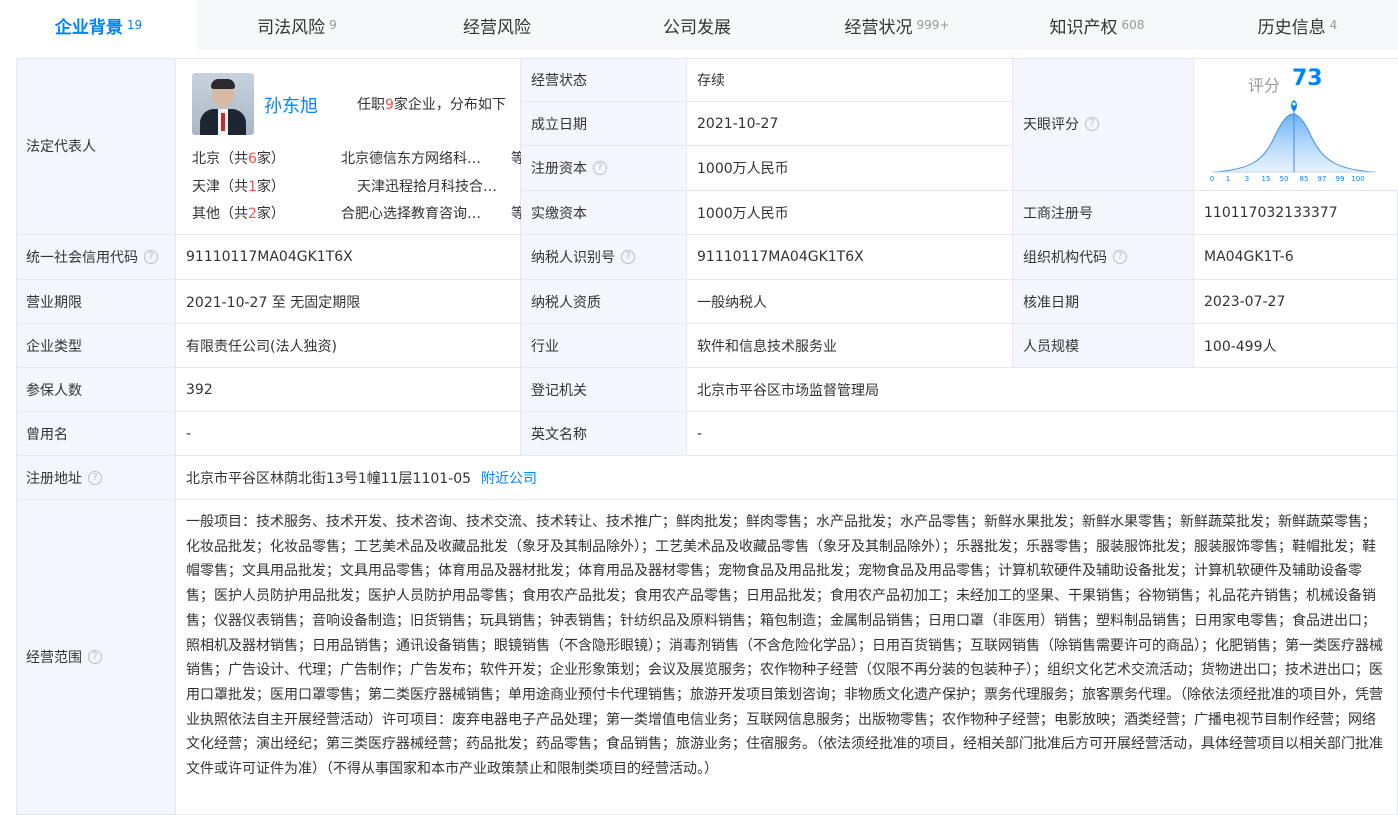 This screenshot has width=1398, height=815. I want to click on axis-tick-label: 85, so click(1304, 179).